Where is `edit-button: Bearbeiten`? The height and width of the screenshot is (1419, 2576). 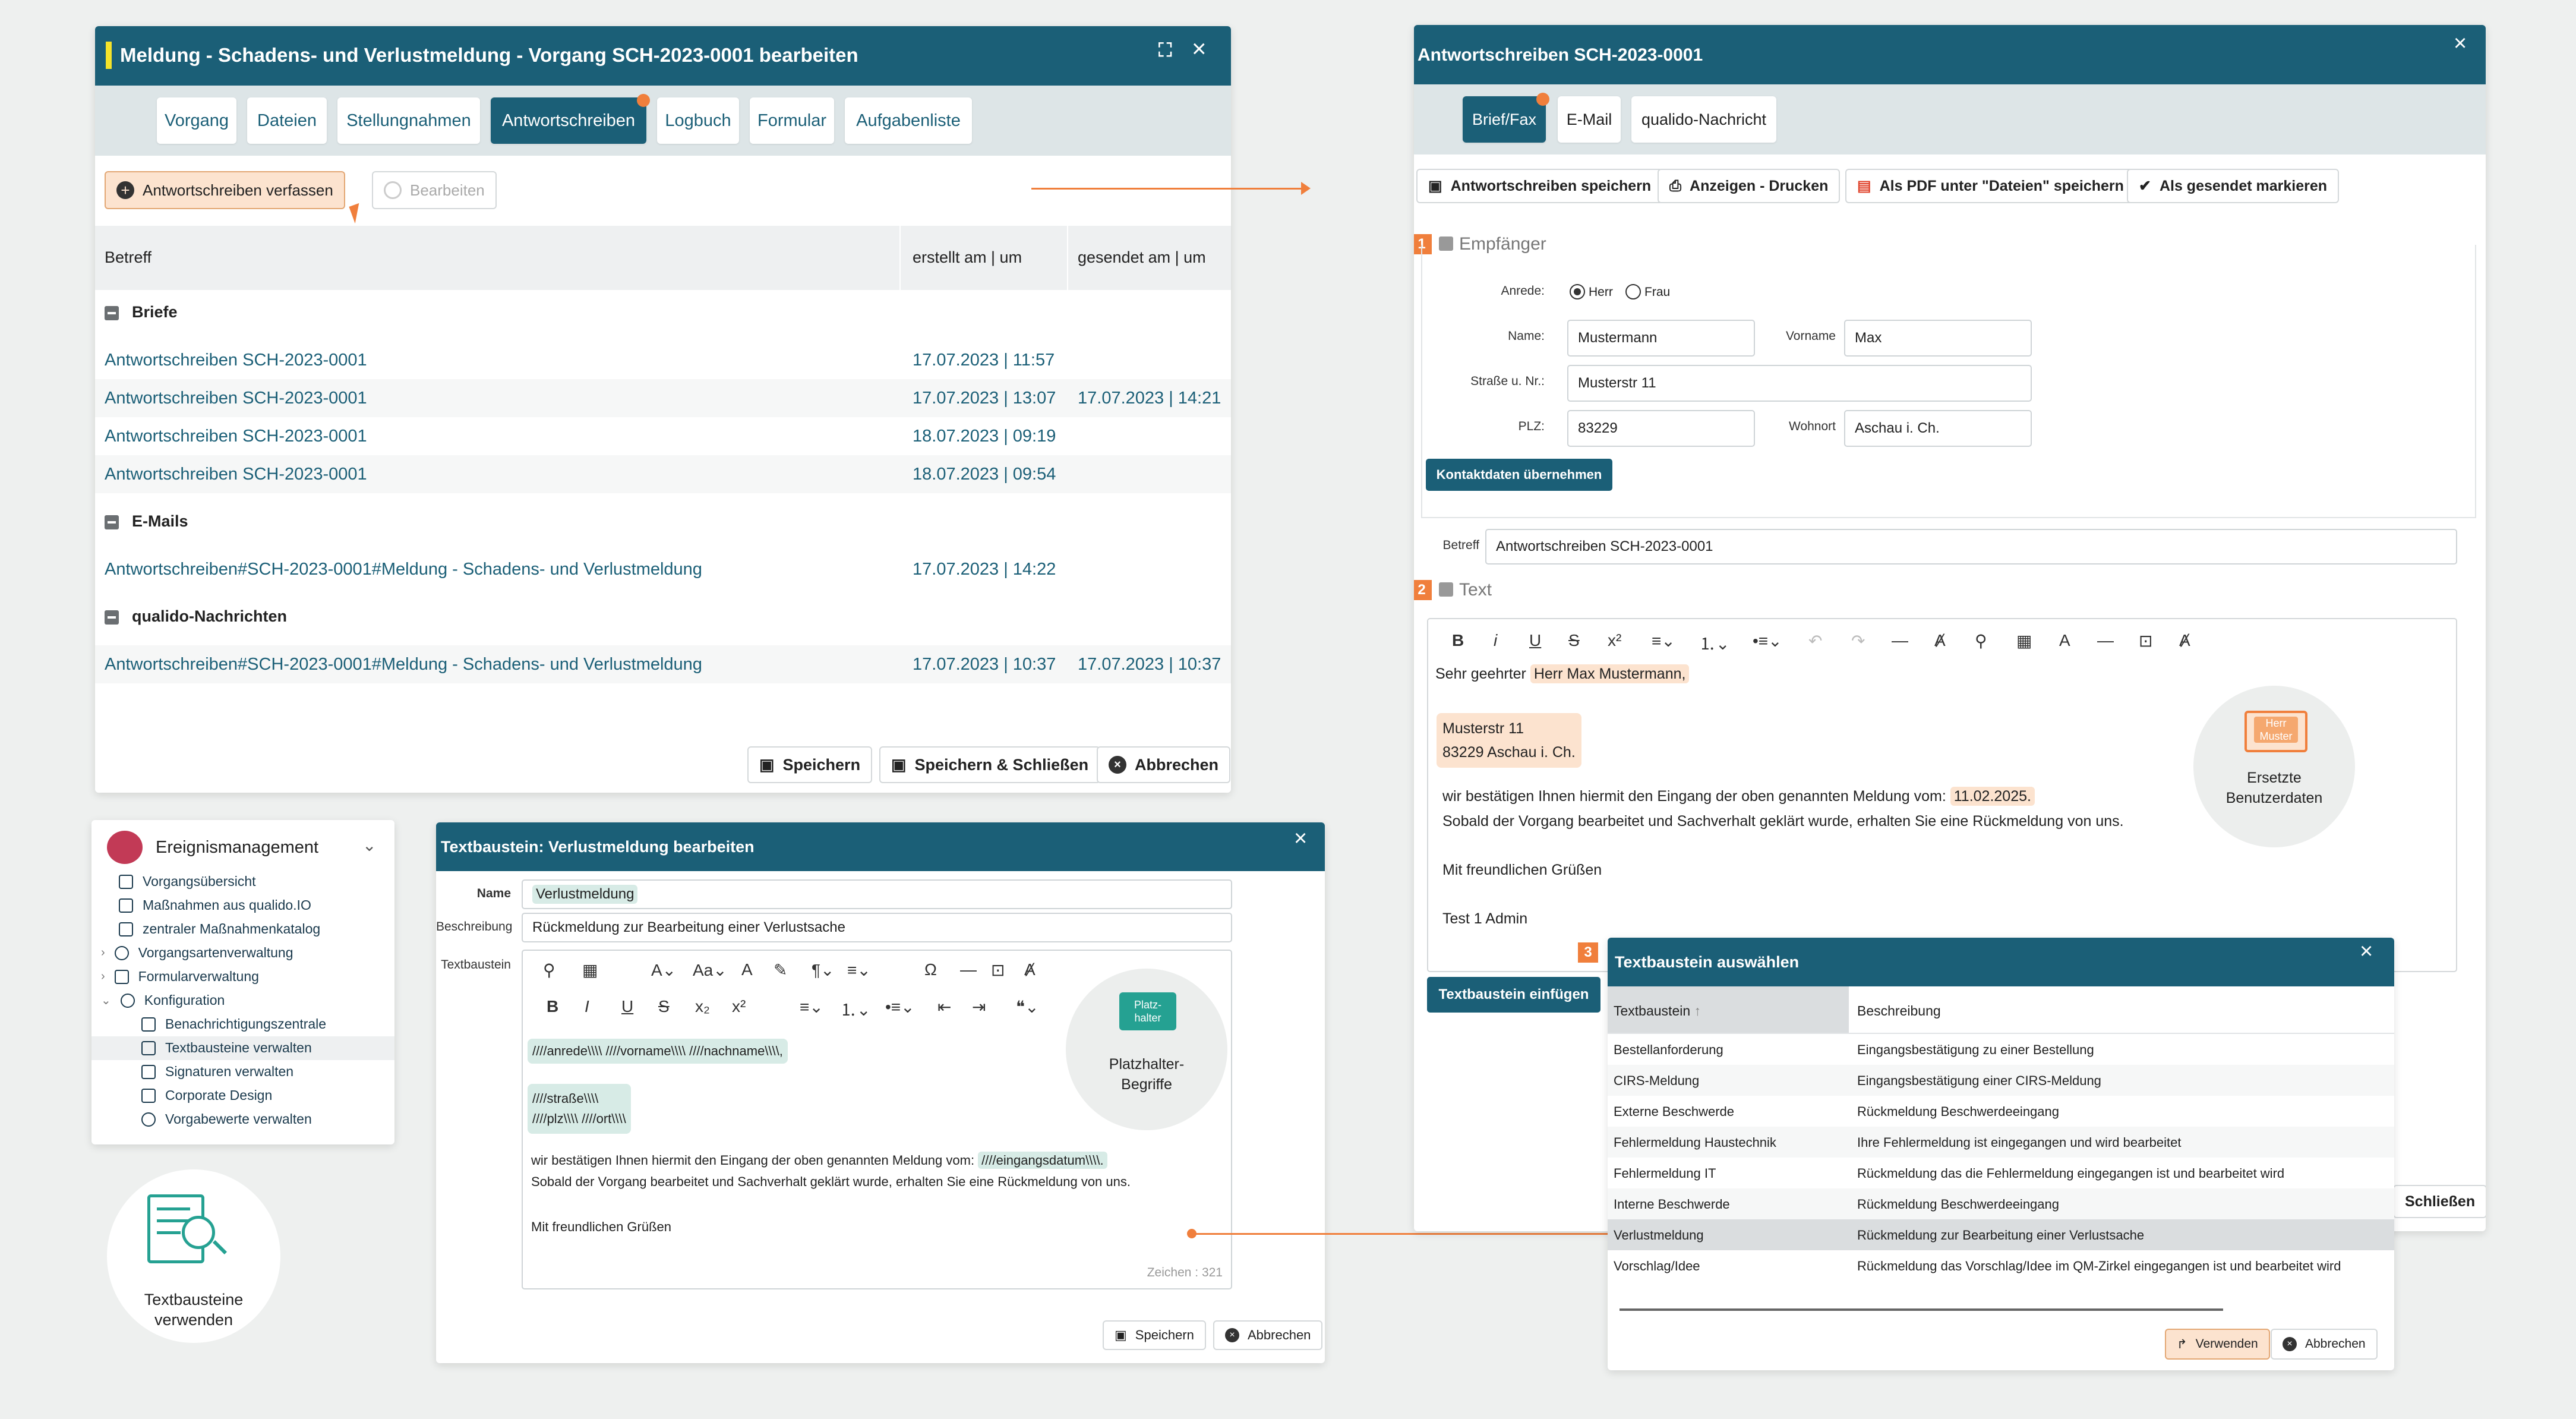 edit-button: Bearbeiten is located at coordinates (434, 190).